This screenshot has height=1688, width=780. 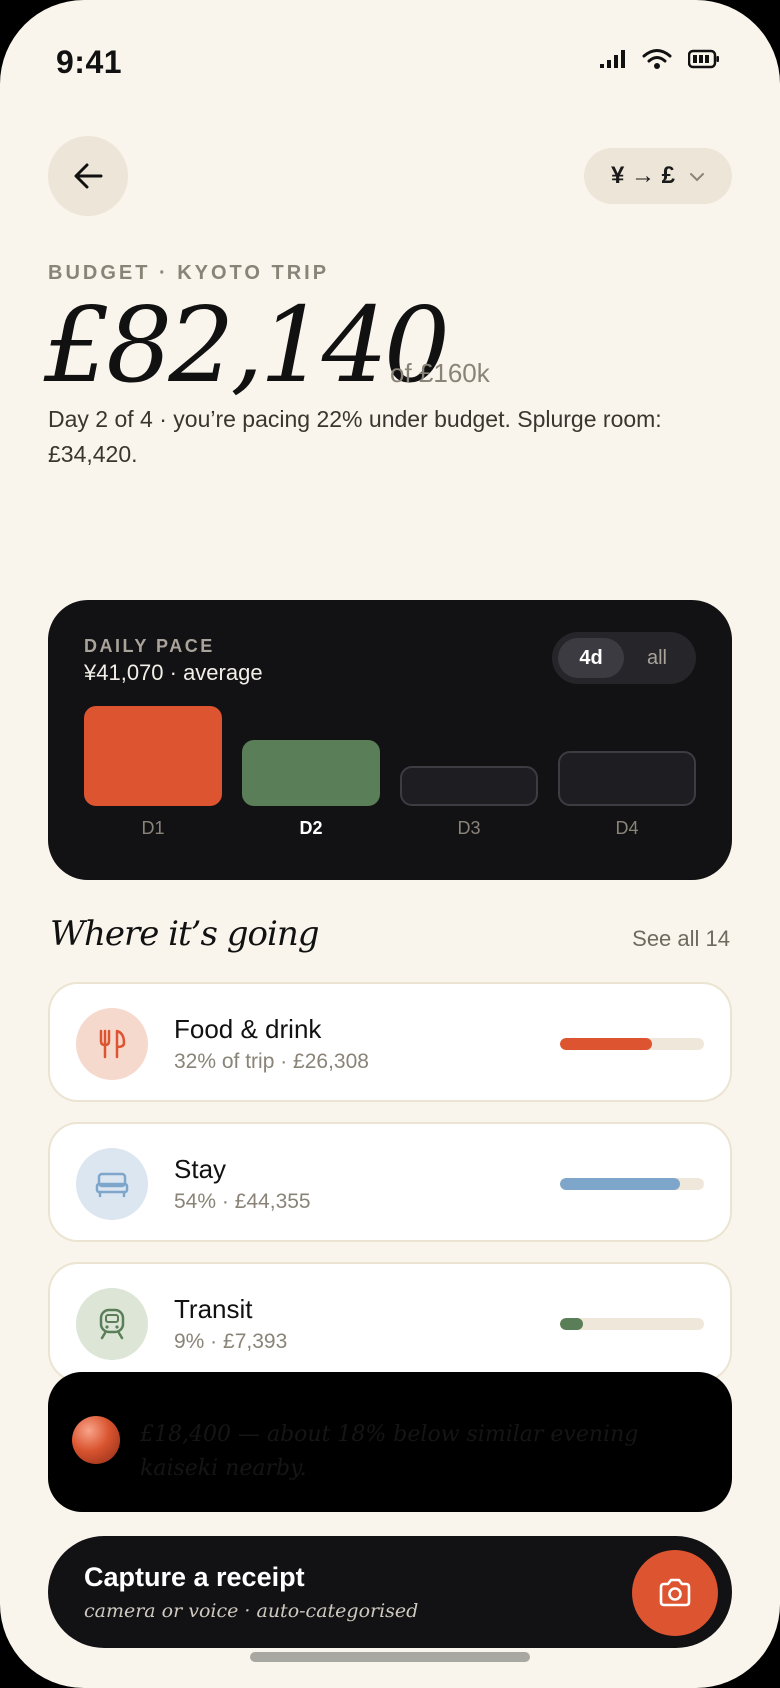 I want to click on range-toggle-all: all, so click(x=657, y=658).